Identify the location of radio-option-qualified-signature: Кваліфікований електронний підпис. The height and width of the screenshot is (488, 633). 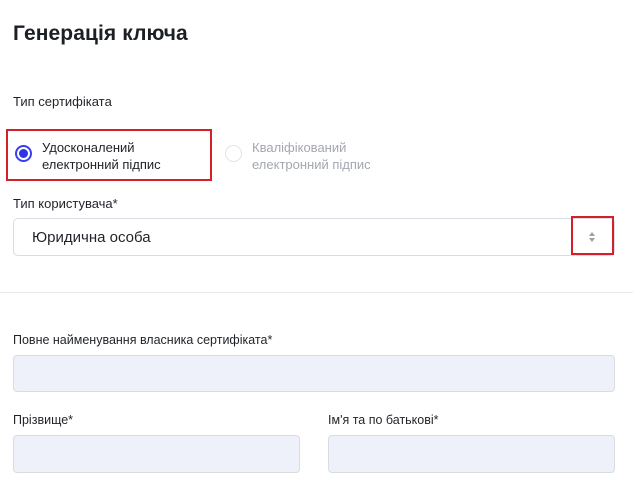
(298, 156).